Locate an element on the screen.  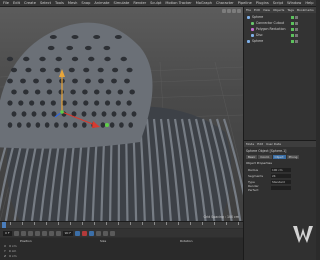
menu-item-snap: Snap is located at coordinates (85, 3).